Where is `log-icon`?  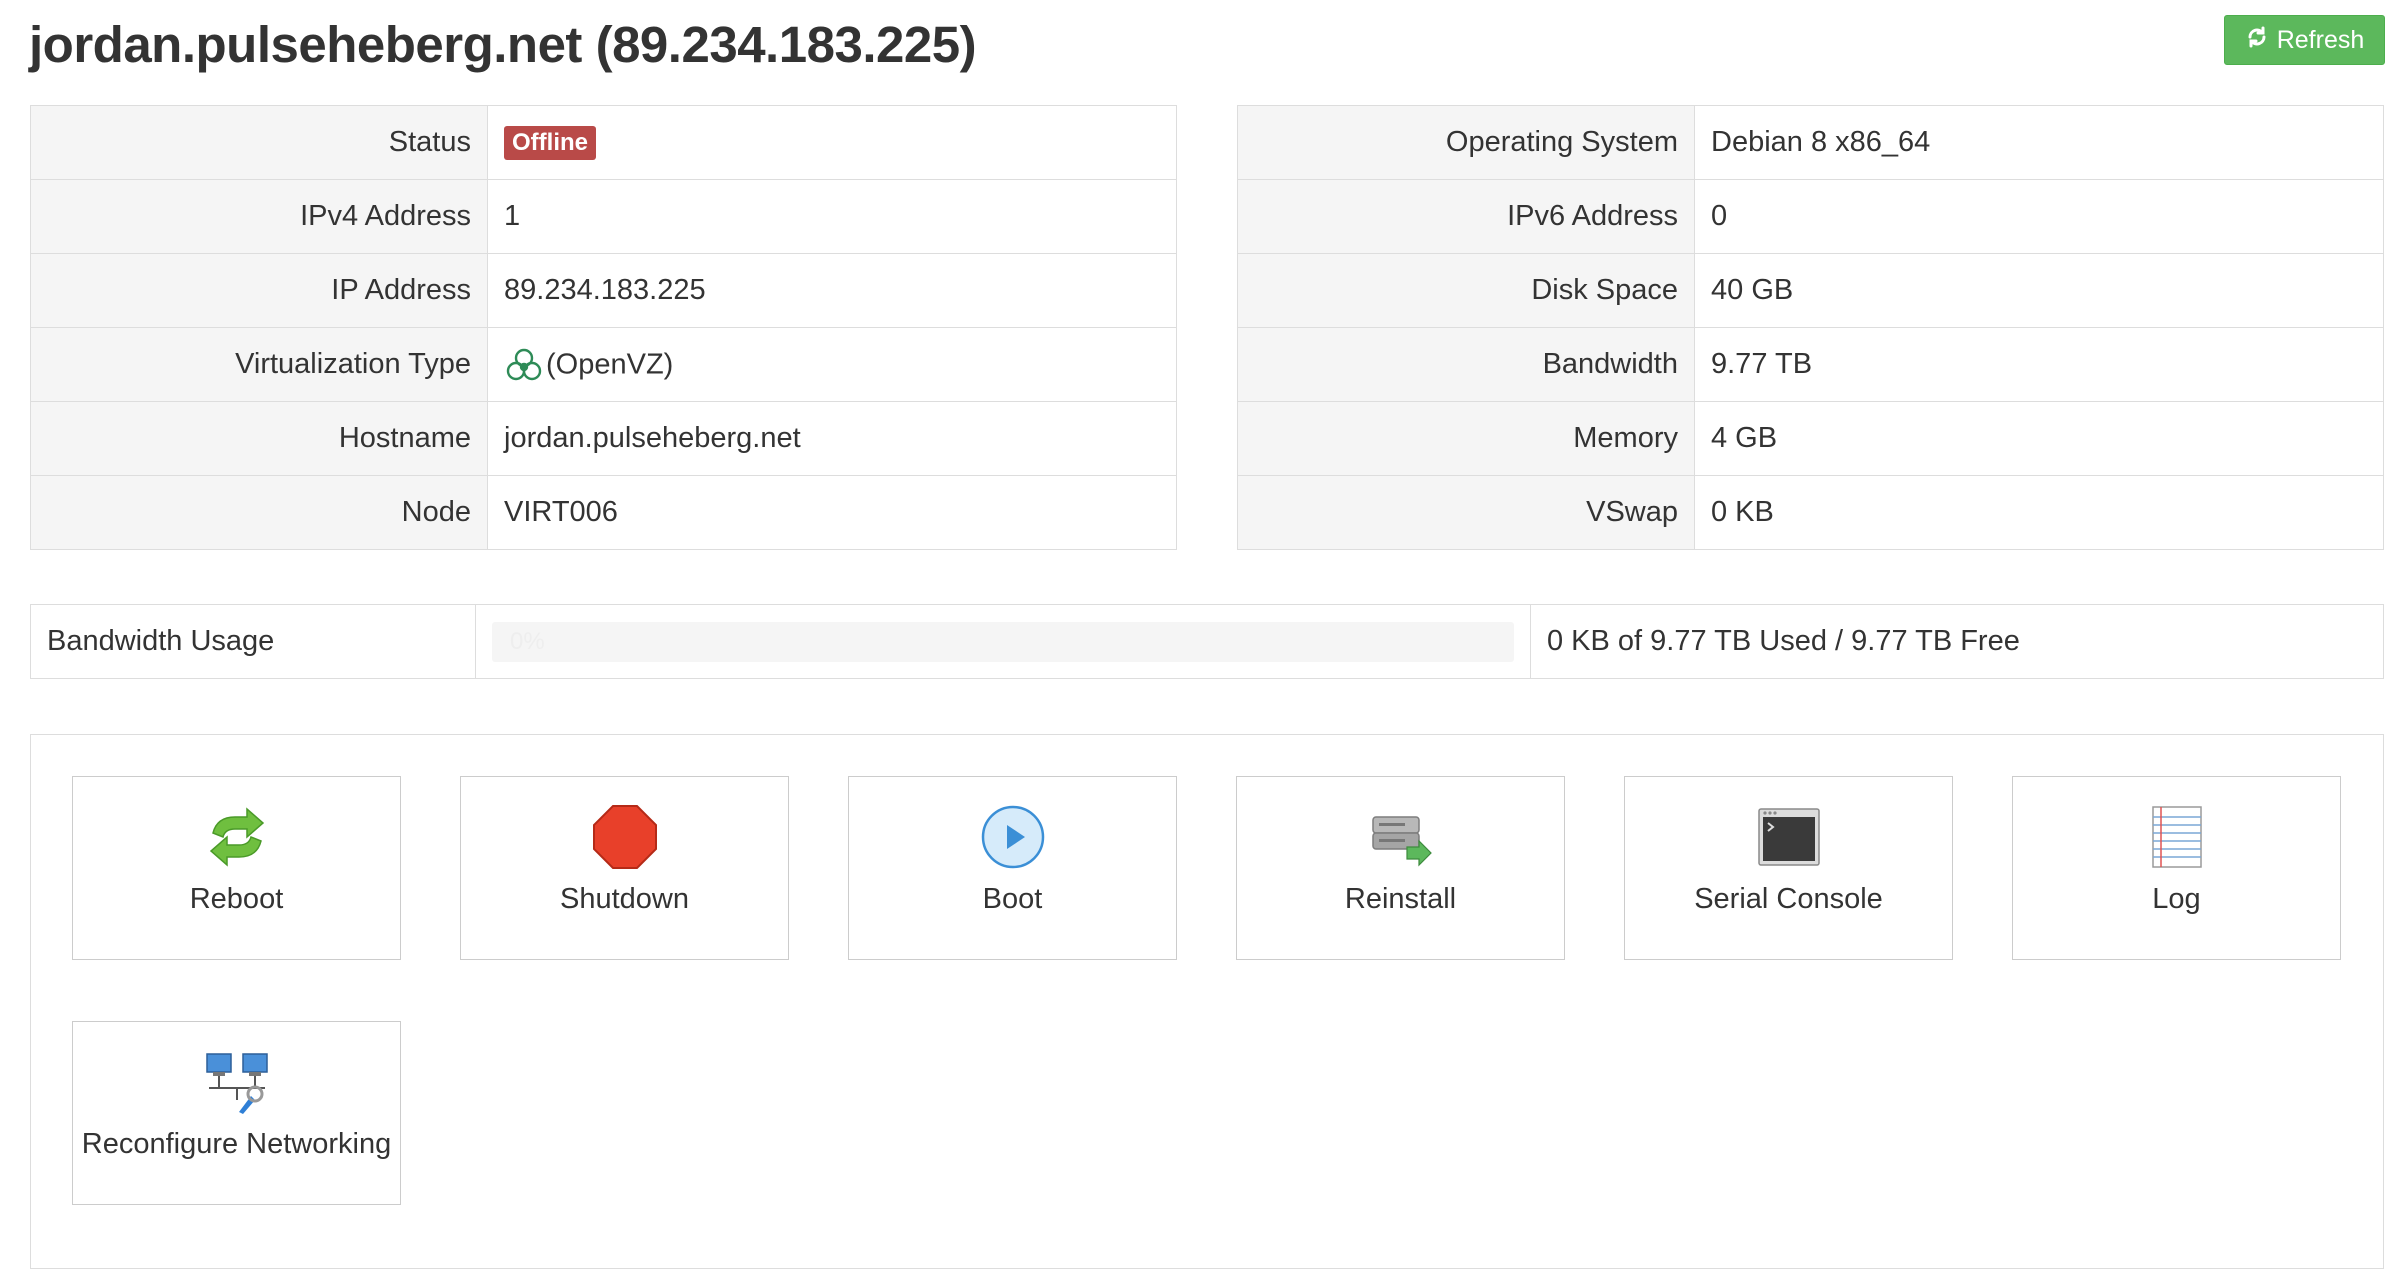
log-icon is located at coordinates (2177, 837).